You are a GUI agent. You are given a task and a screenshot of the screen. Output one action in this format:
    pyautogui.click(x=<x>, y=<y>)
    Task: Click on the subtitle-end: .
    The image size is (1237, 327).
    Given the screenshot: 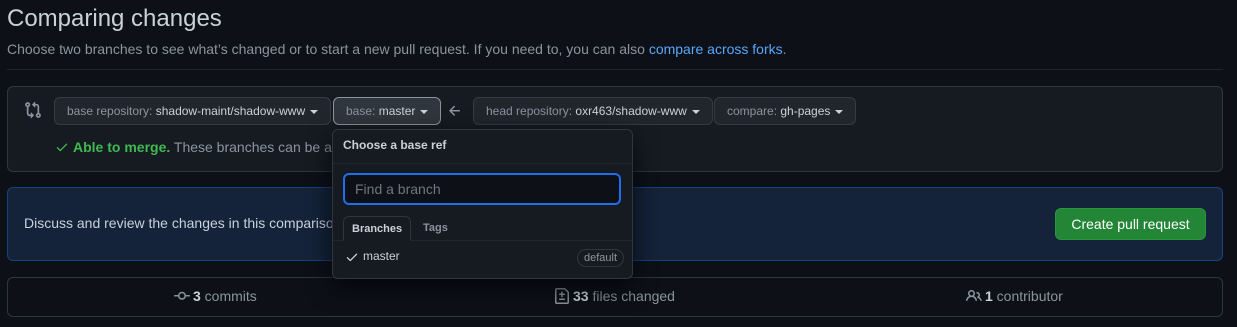 What is the action you would take?
    pyautogui.click(x=784, y=49)
    